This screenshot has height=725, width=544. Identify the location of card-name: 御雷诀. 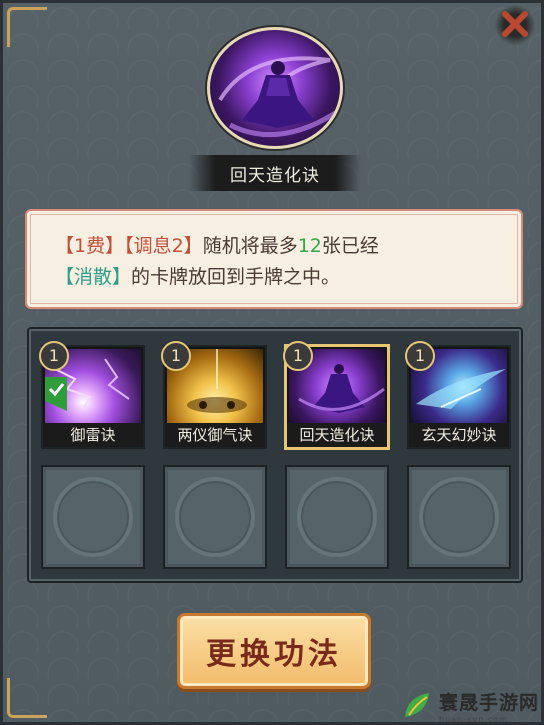
(93, 435).